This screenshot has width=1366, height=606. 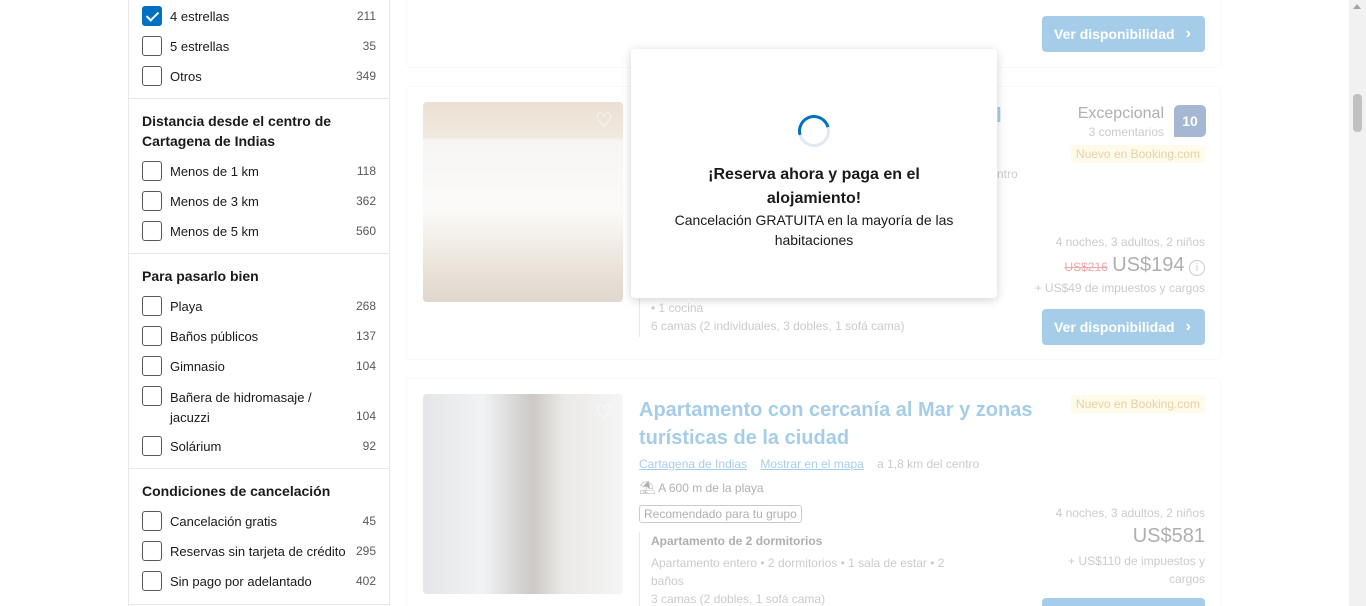 What do you see at coordinates (214, 201) in the screenshot?
I see `filter-label: Menos de 3 km` at bounding box center [214, 201].